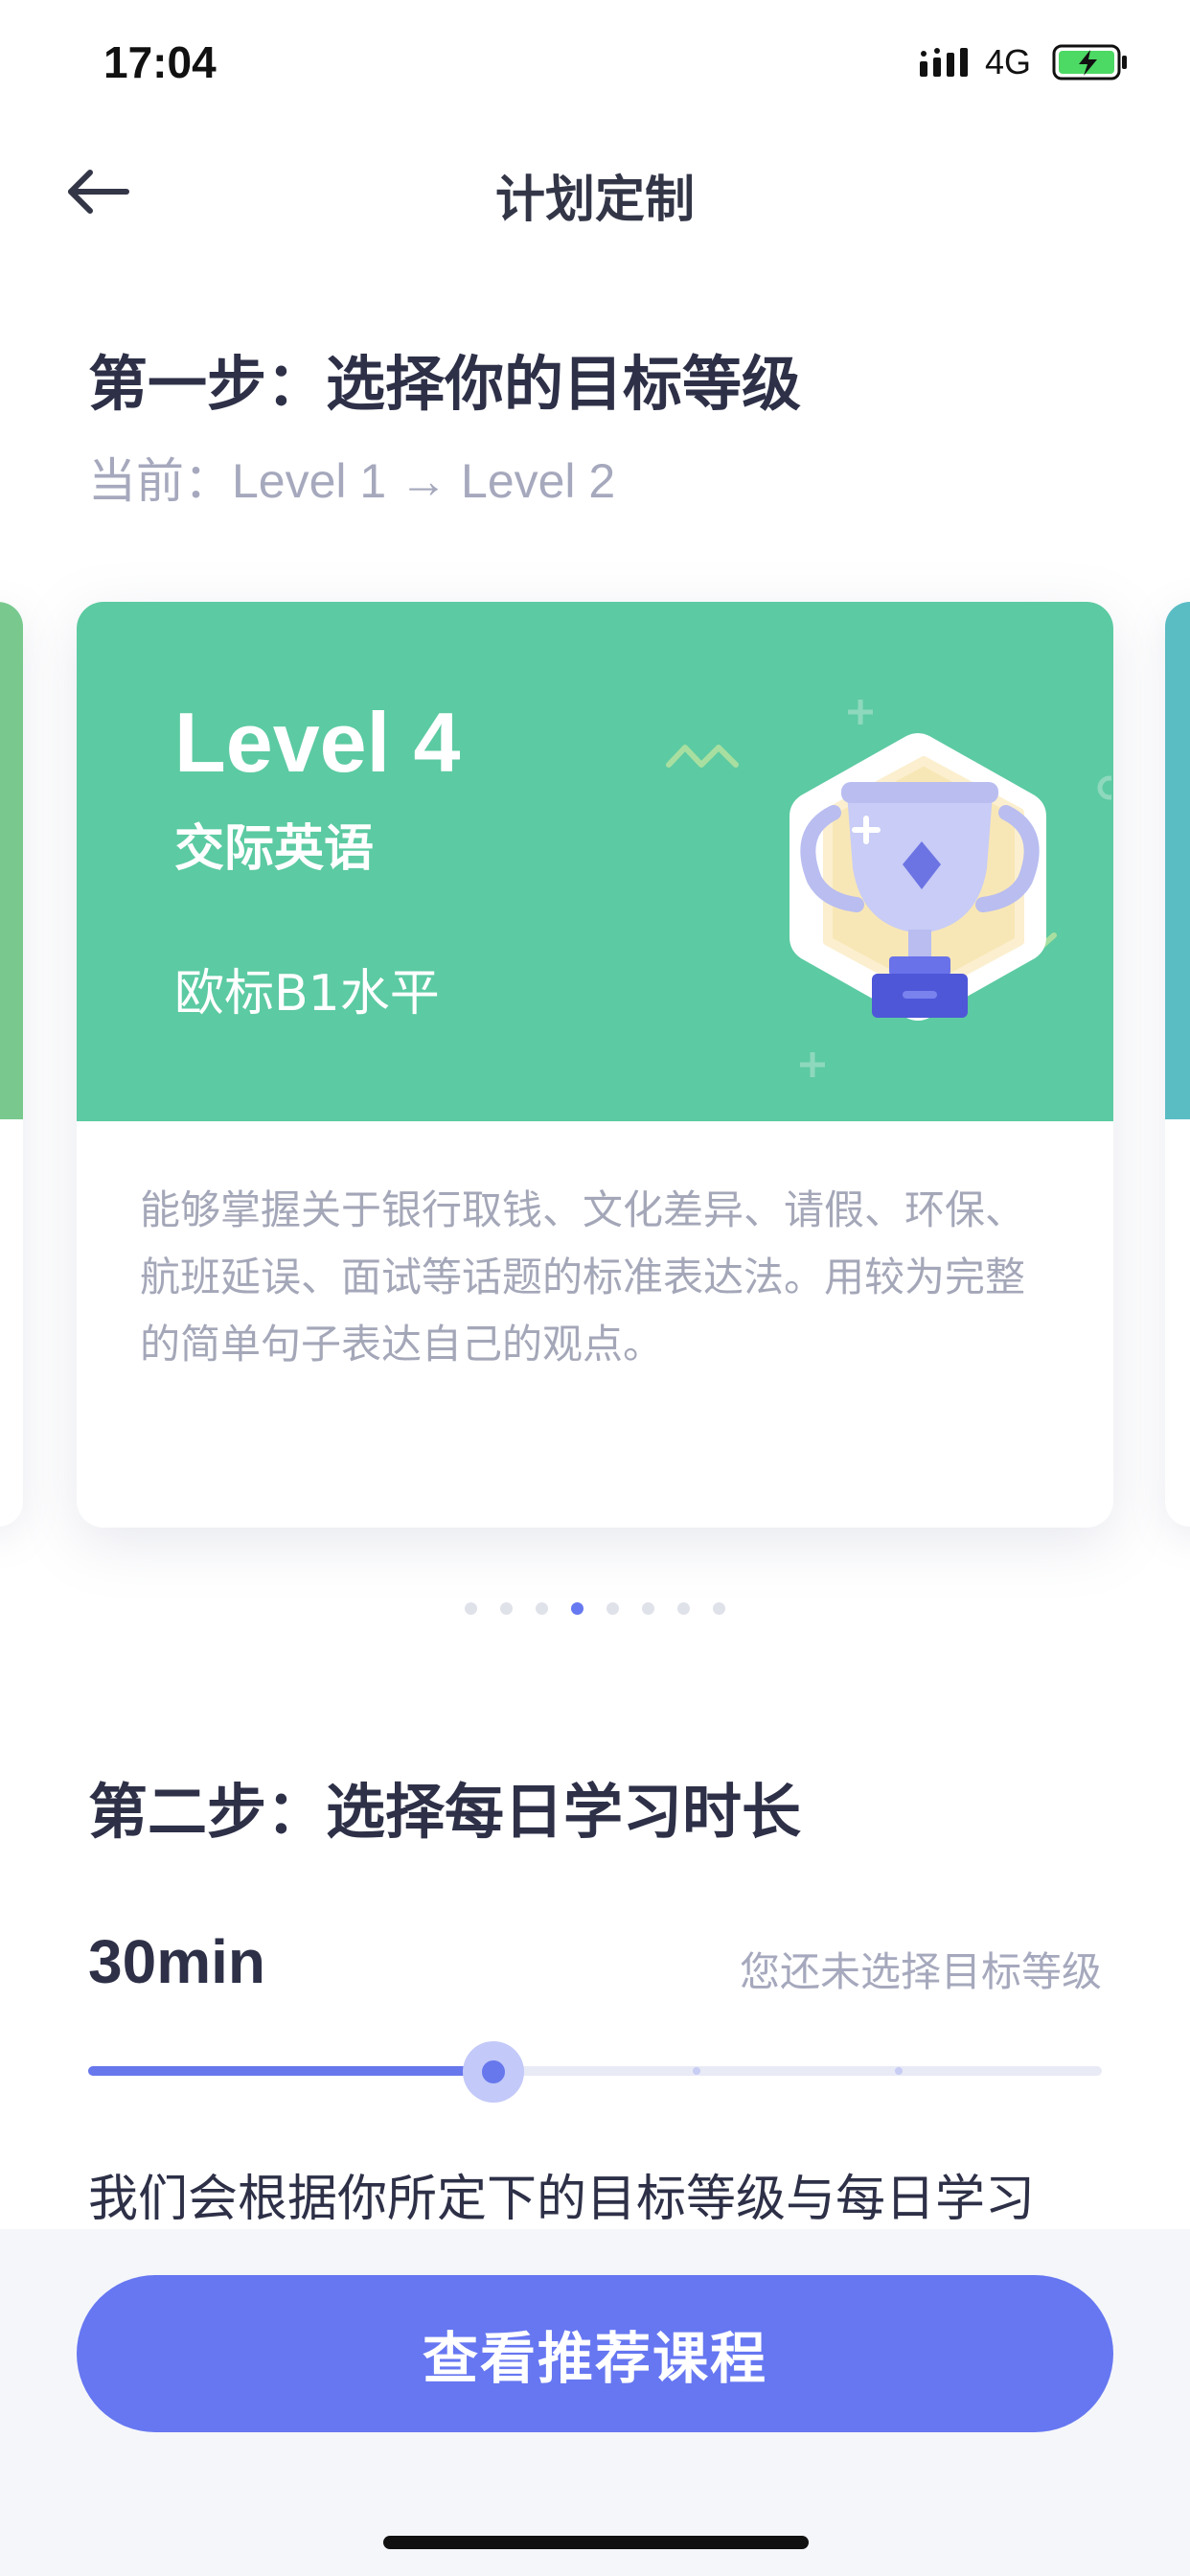  I want to click on slider-tick, so click(696, 2071).